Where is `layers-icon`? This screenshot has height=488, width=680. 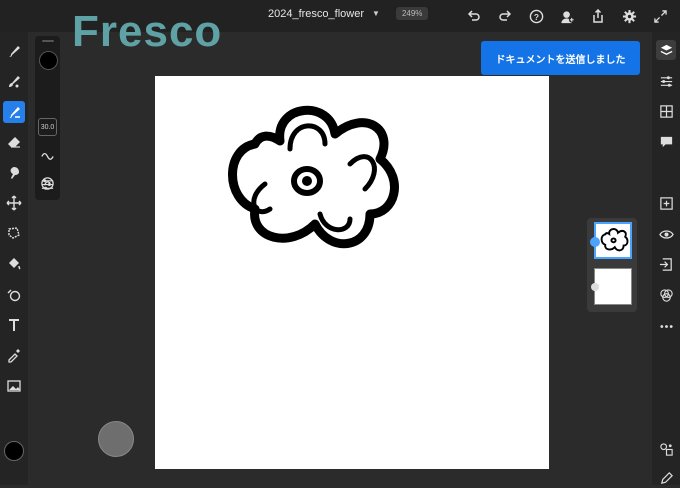
layers-icon is located at coordinates (666, 50).